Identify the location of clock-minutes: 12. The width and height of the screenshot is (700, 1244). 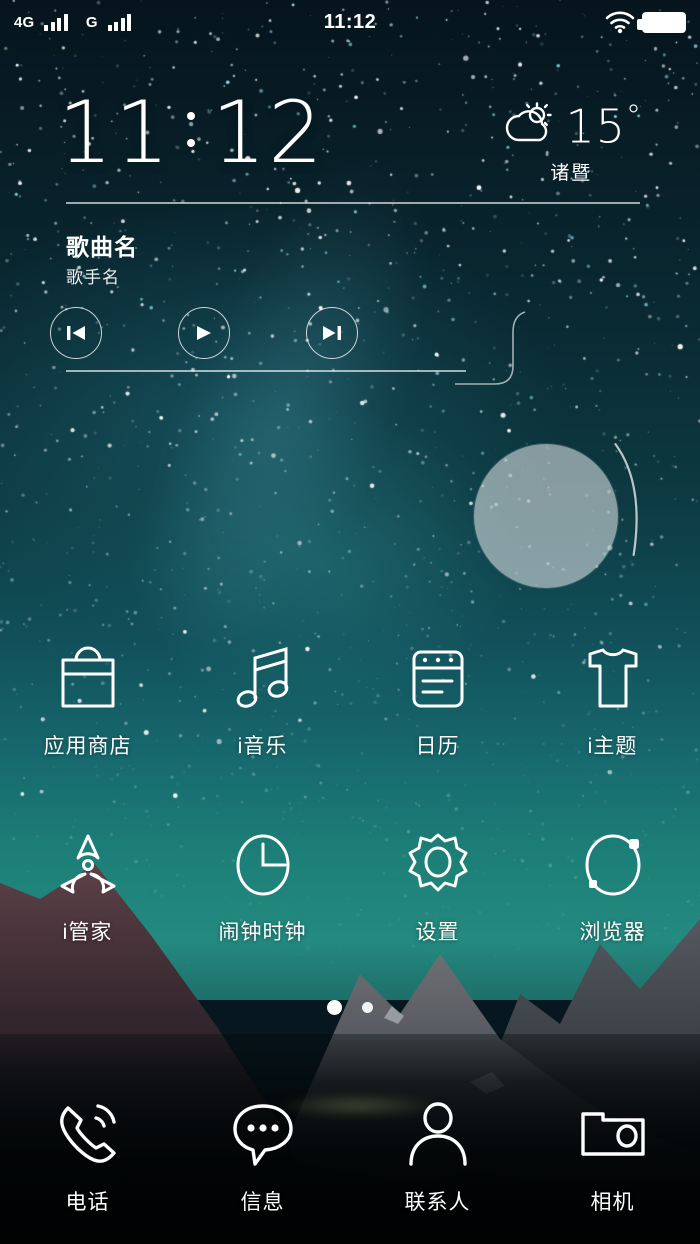
(268, 133).